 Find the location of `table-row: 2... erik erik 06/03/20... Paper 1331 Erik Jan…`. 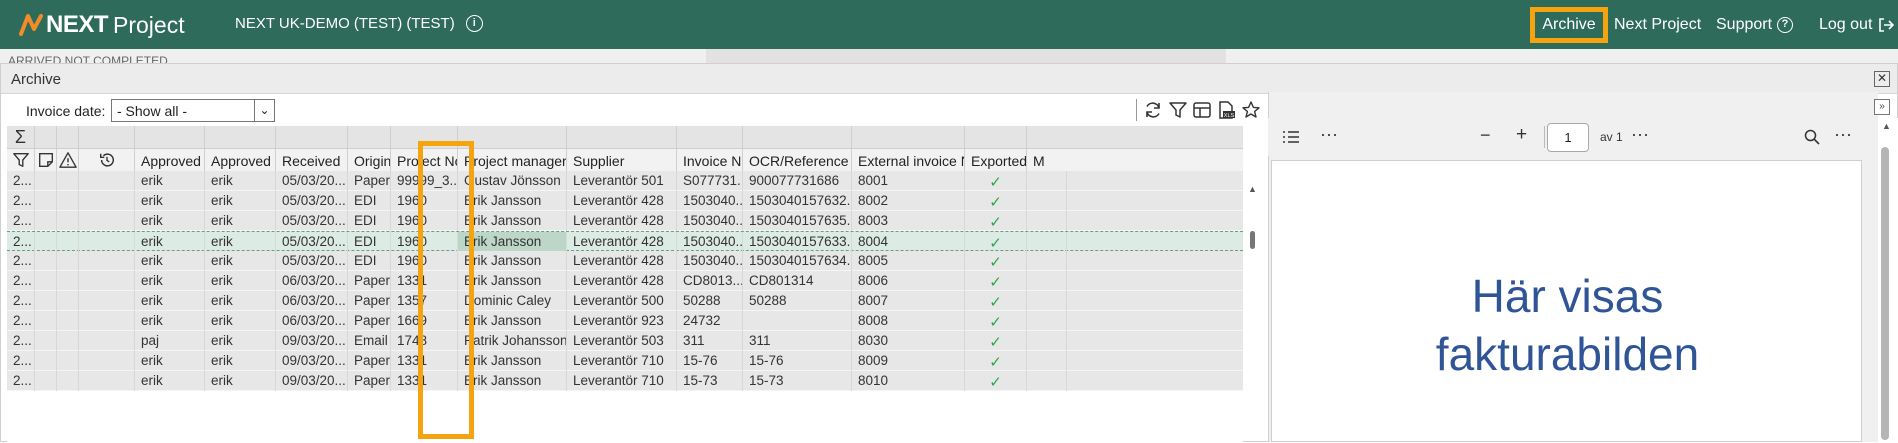

table-row: 2... erik erik 06/03/20... Paper 1331 Erik Jan… is located at coordinates (625, 281).